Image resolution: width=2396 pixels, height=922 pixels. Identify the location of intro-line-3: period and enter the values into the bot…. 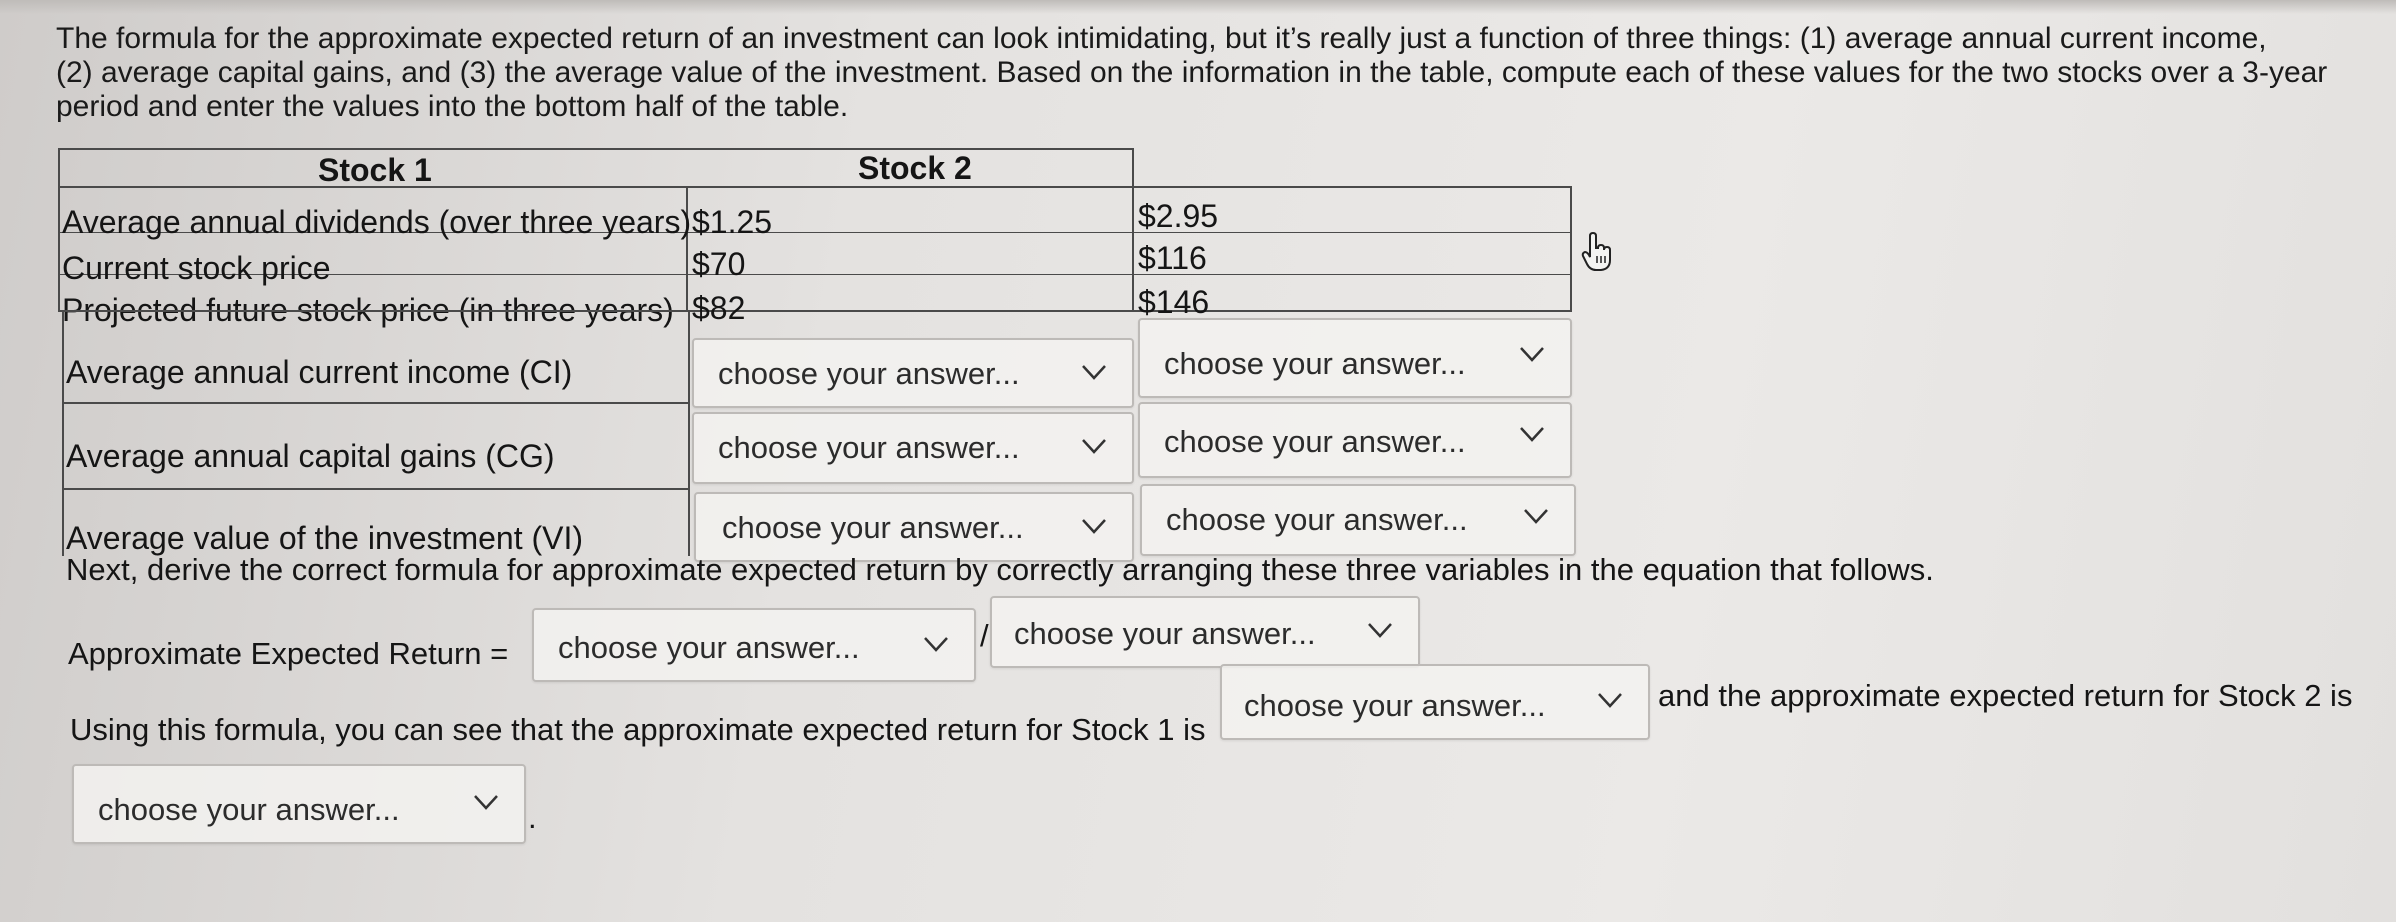
(452, 106).